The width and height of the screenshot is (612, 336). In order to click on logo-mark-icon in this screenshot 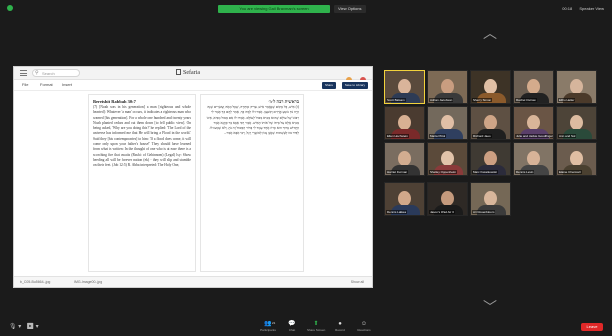, I will do `click(178, 72)`.